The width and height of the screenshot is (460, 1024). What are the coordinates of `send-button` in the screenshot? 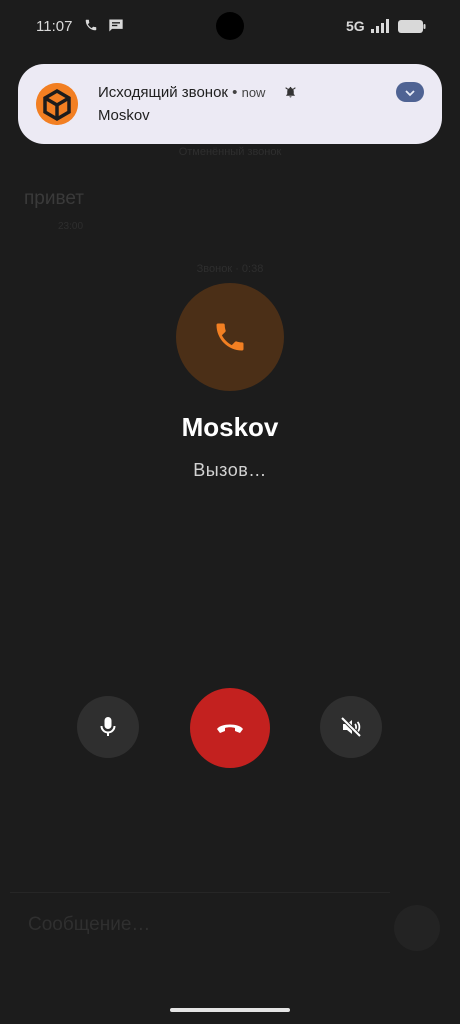 It's located at (417, 928).